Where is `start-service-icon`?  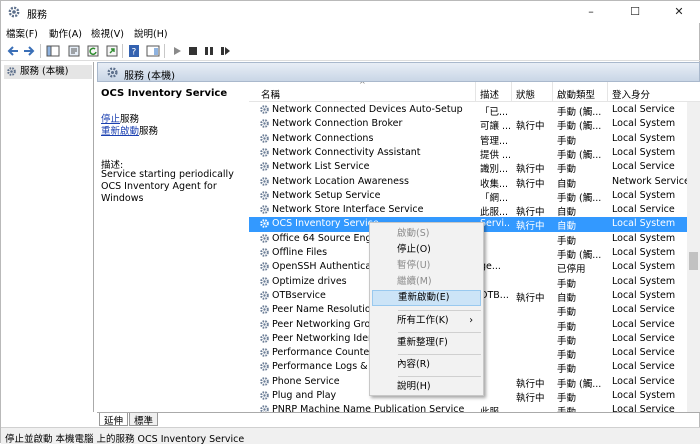
start-service-icon is located at coordinates (177, 51).